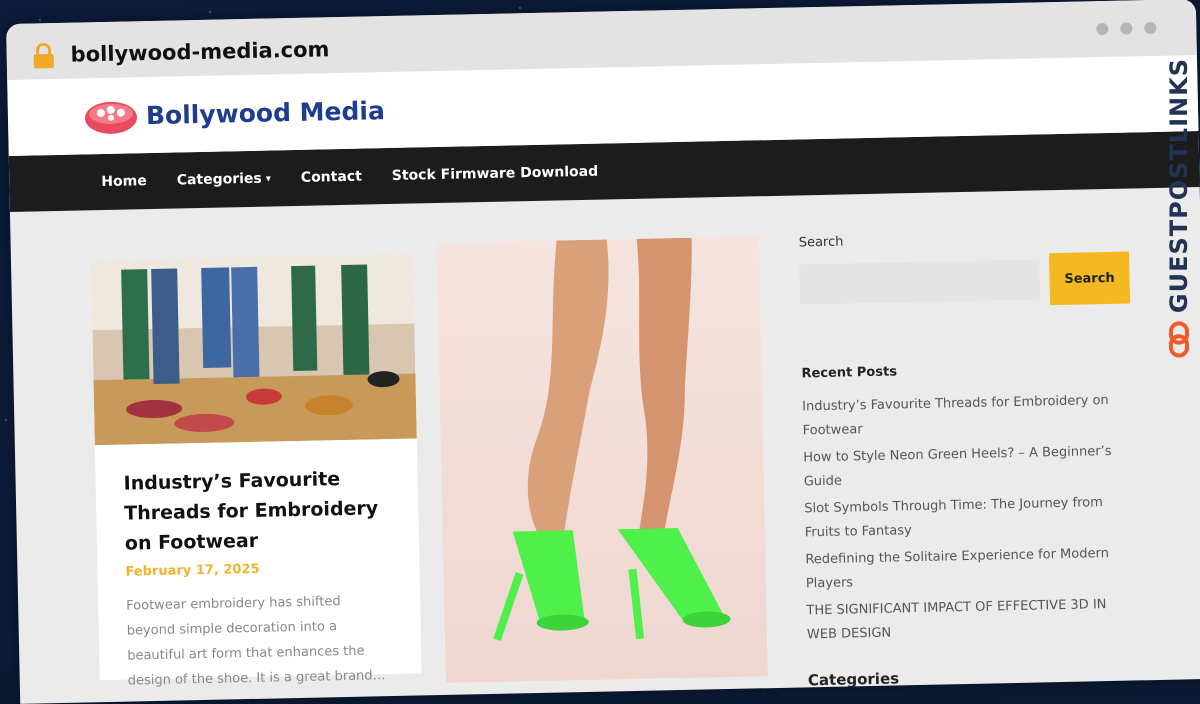  Describe the element at coordinates (111, 117) in the screenshot. I see `film-reel-logo-icon` at that location.